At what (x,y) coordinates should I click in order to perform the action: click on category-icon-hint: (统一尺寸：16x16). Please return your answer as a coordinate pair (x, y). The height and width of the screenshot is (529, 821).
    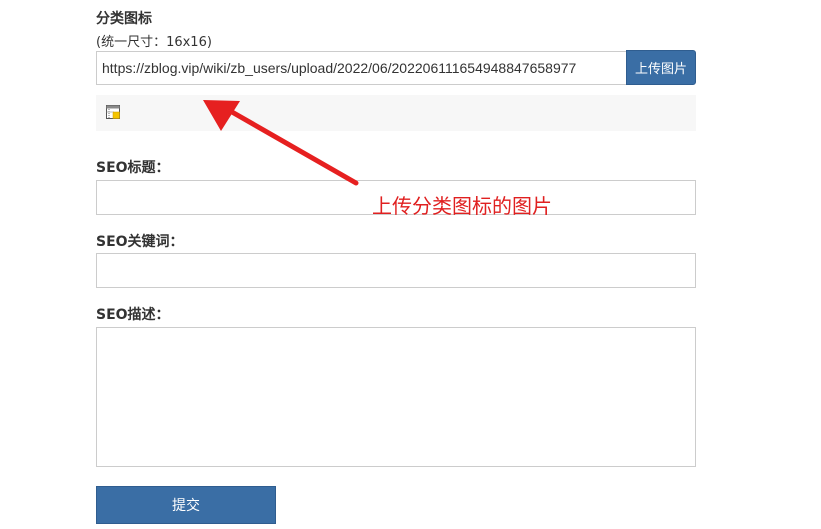
    Looking at the image, I should click on (154, 42).